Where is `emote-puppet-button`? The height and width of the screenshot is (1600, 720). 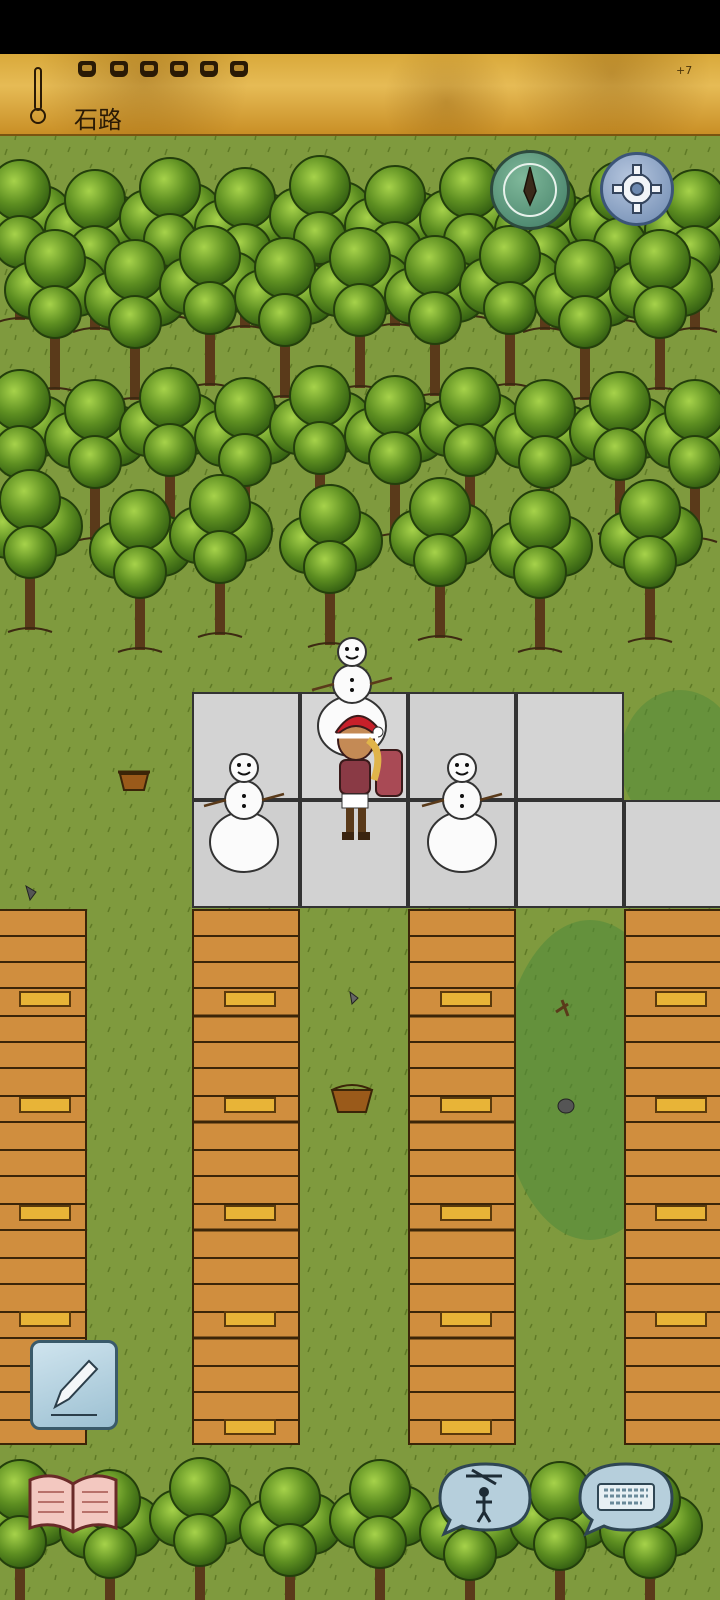 emote-puppet-button is located at coordinates (483, 1498).